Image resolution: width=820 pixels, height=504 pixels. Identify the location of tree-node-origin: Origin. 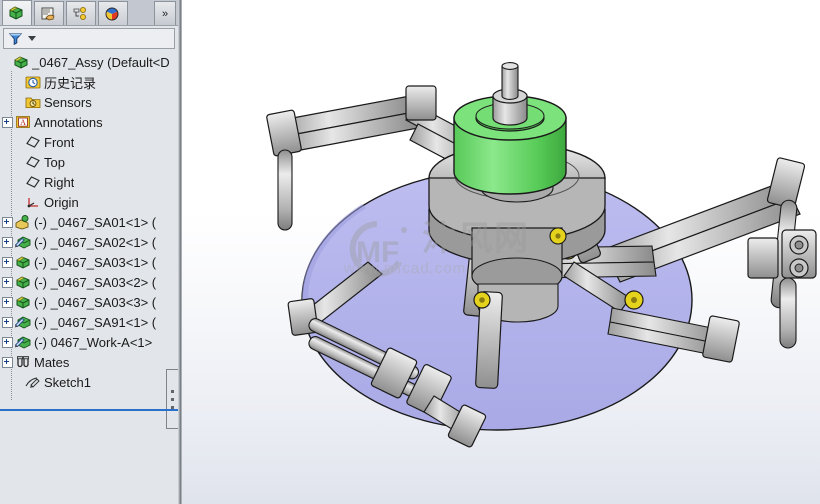
(89, 202).